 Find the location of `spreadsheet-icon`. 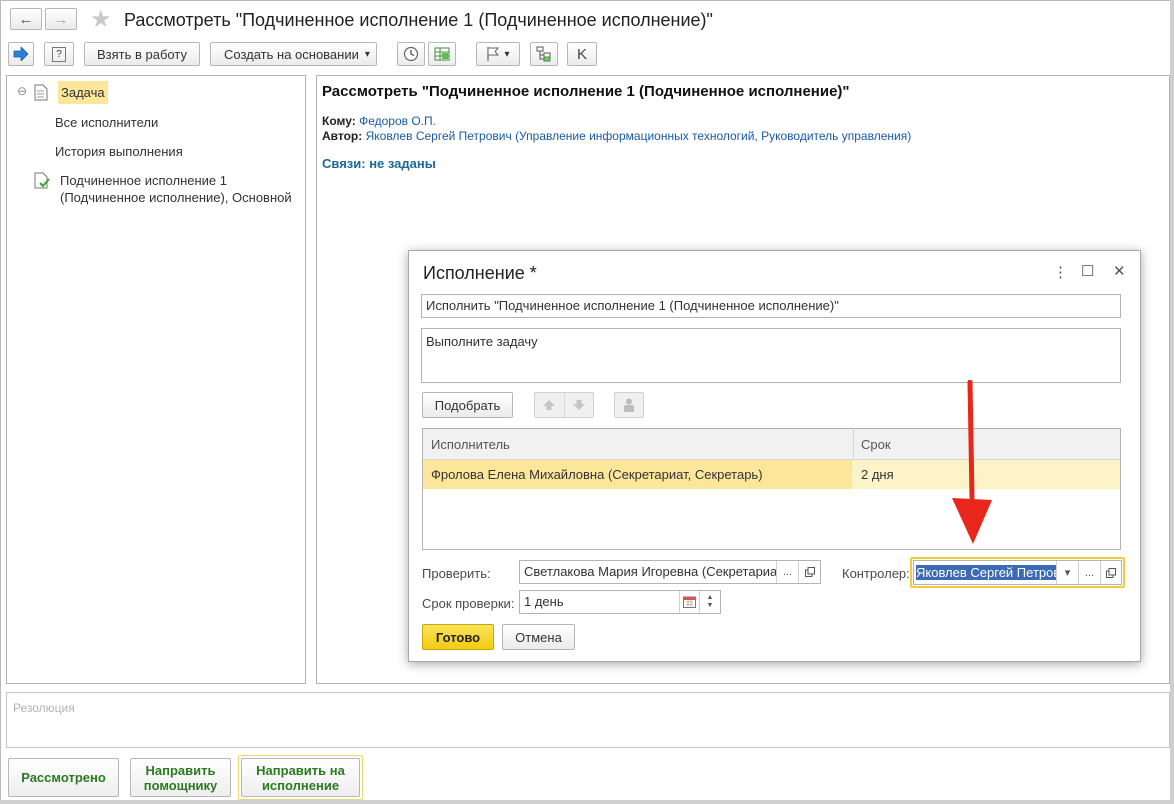

spreadsheet-icon is located at coordinates (442, 54).